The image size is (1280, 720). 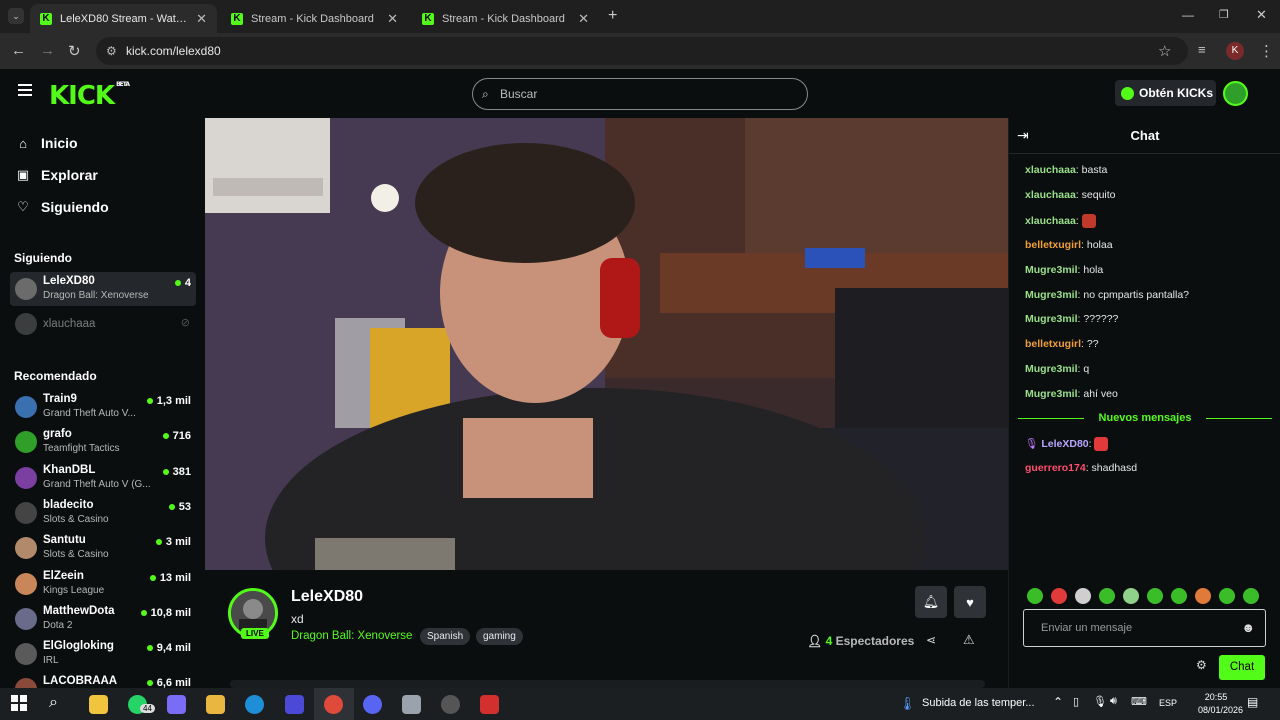 What do you see at coordinates (1055, 468) in the screenshot?
I see `chat-username: guerrero174` at bounding box center [1055, 468].